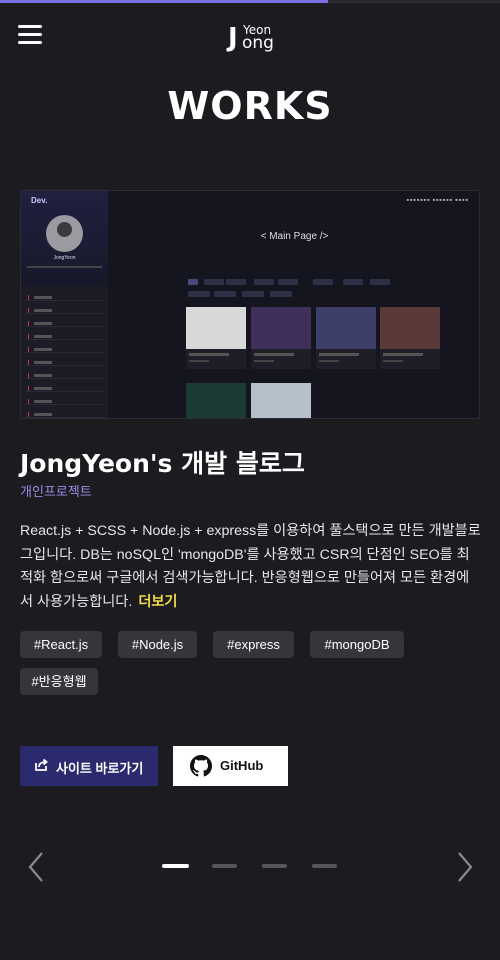  Describe the element at coordinates (30, 35) in the screenshot. I see `hamburger-menu-icon` at that location.